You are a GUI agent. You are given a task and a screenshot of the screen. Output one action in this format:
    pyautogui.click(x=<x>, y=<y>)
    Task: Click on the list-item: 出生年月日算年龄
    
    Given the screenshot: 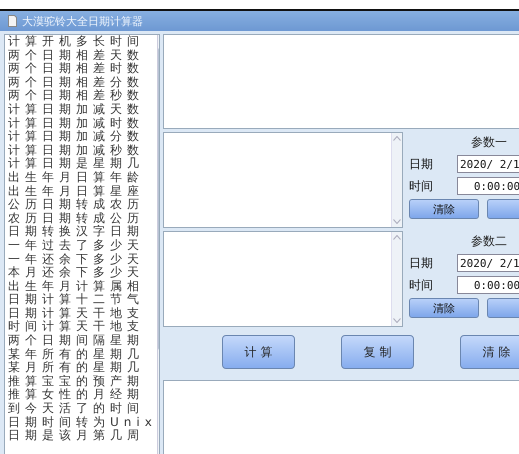 What is the action you would take?
    pyautogui.click(x=82, y=177)
    